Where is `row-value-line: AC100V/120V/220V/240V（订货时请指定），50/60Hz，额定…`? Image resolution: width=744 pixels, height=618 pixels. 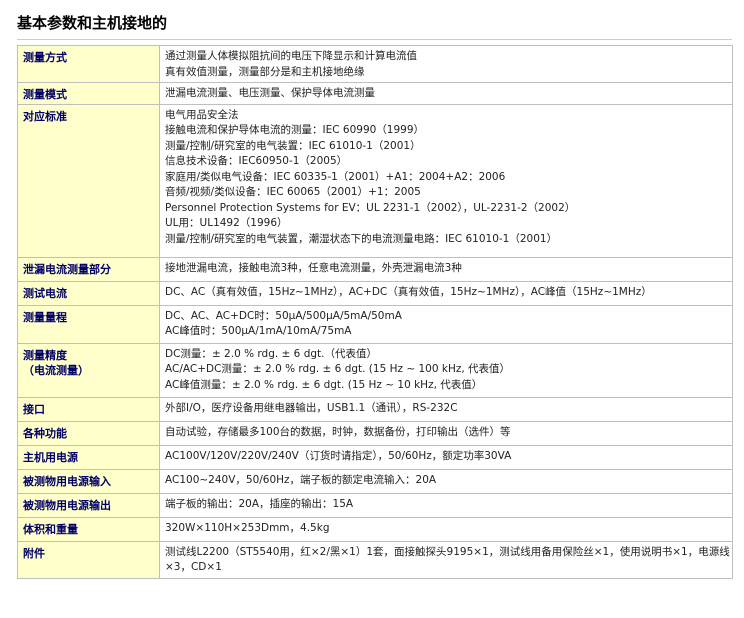
row-value-line: AC100V/120V/220V/240V（订货时请指定），50/60Hz，额定… is located at coordinates (338, 455).